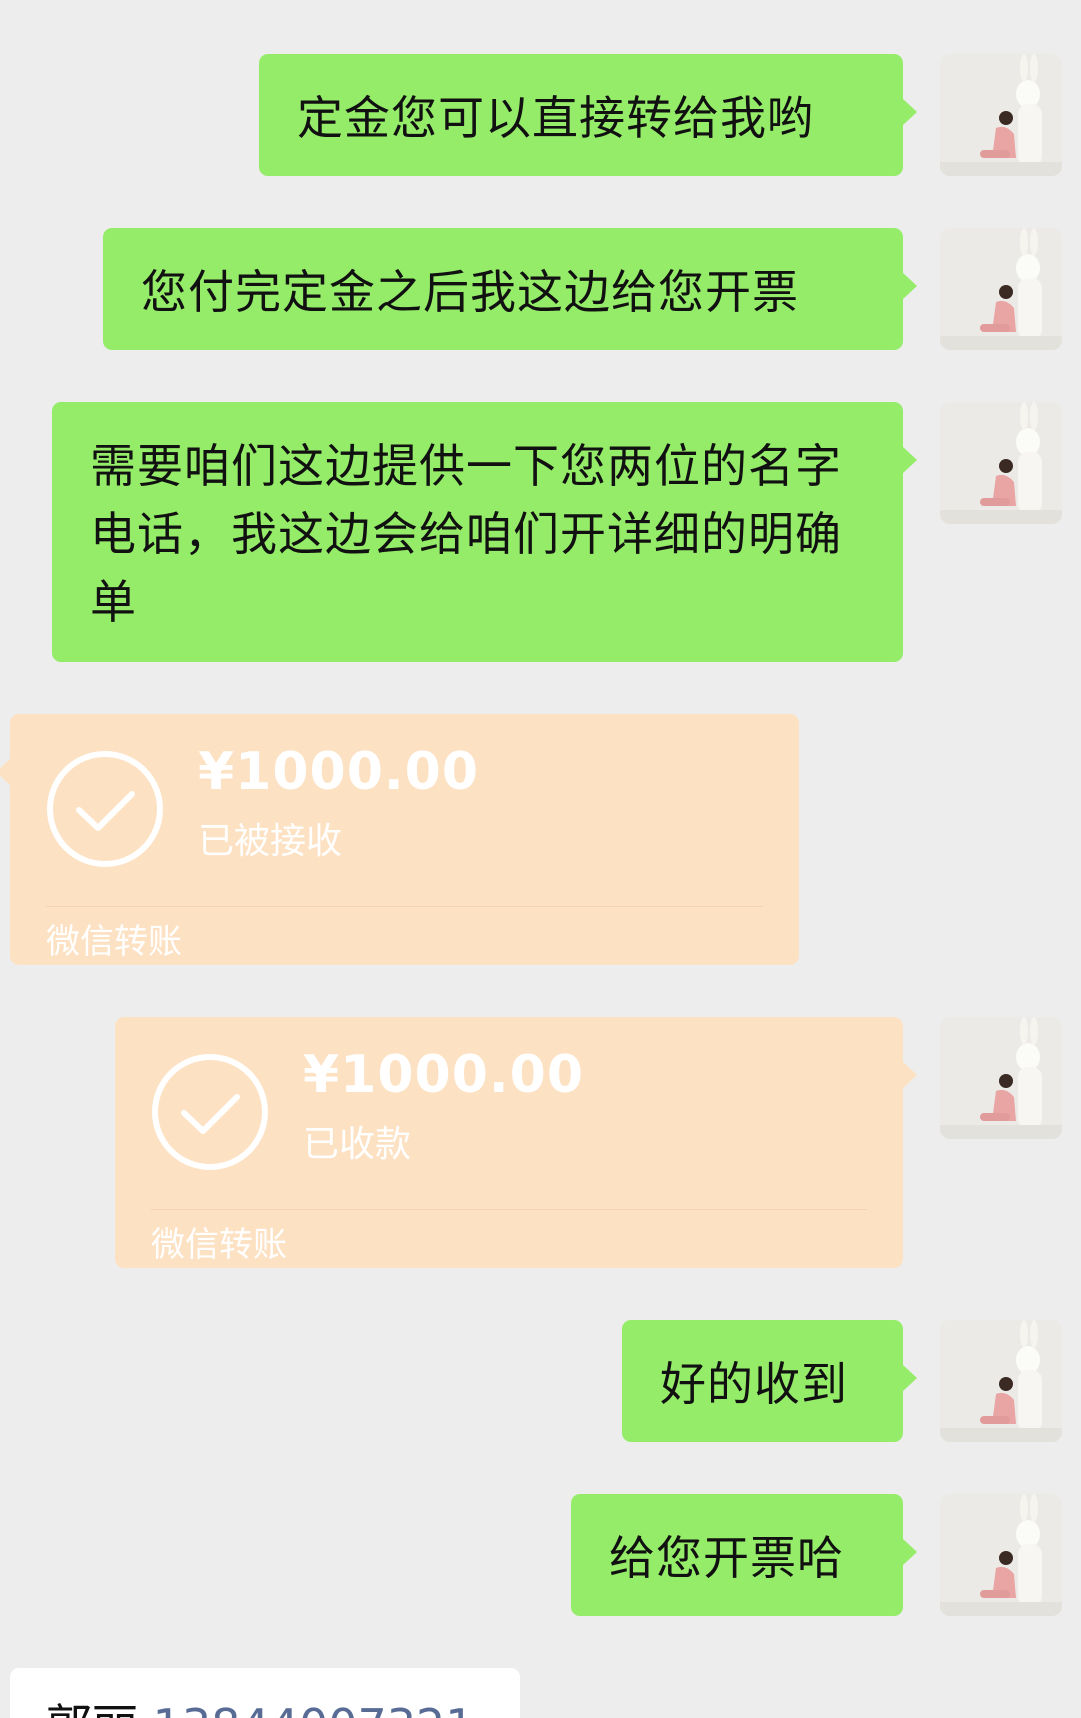  Describe the element at coordinates (314, 1708) in the screenshot. I see `phone-number-link: 13844007321` at that location.